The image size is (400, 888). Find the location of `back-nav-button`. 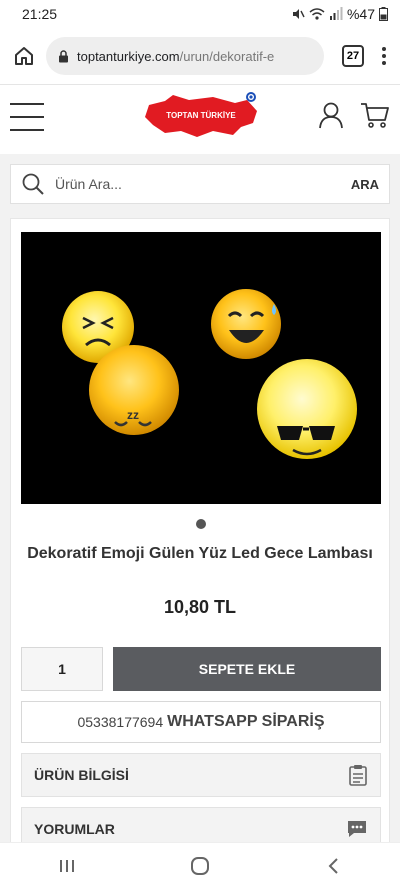

back-nav-button is located at coordinates (333, 866).